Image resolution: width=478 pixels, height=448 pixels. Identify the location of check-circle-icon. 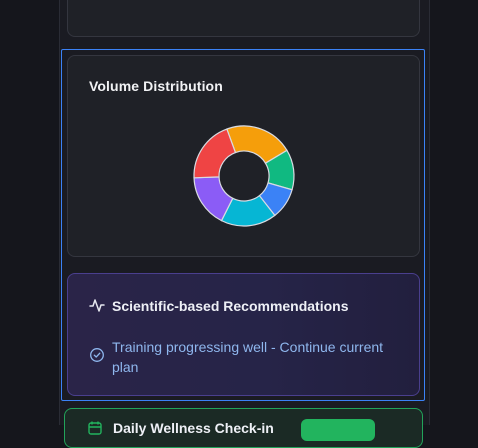
(97, 355).